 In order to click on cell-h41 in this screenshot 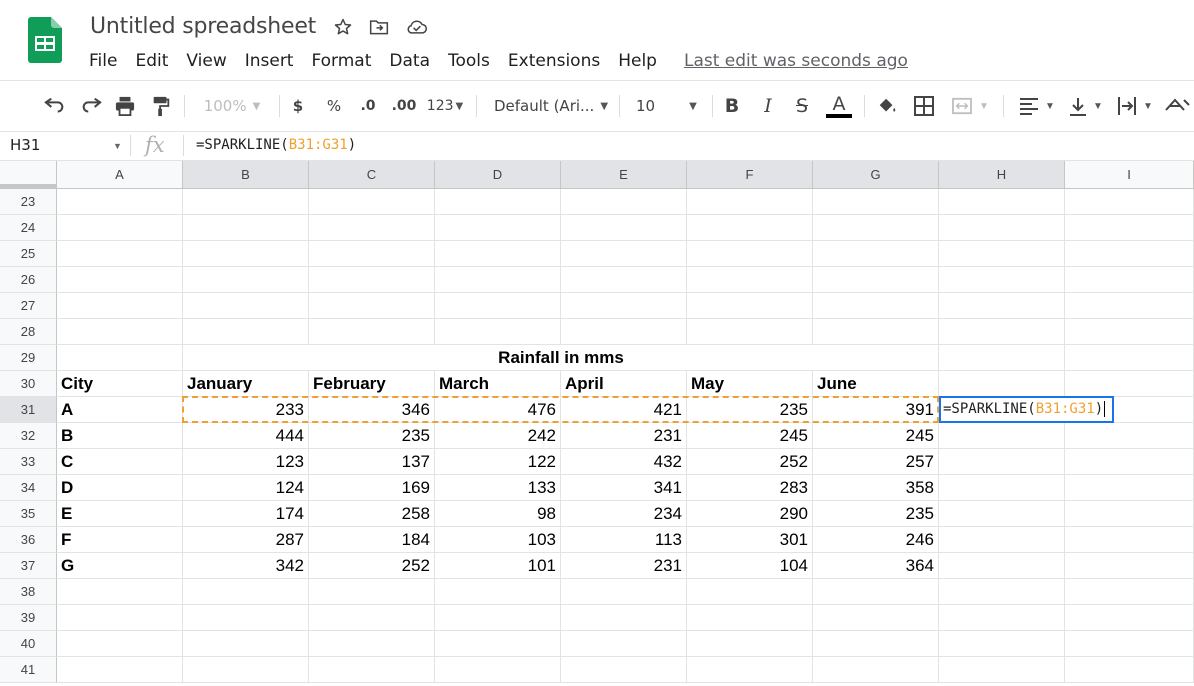, I will do `click(1002, 670)`.